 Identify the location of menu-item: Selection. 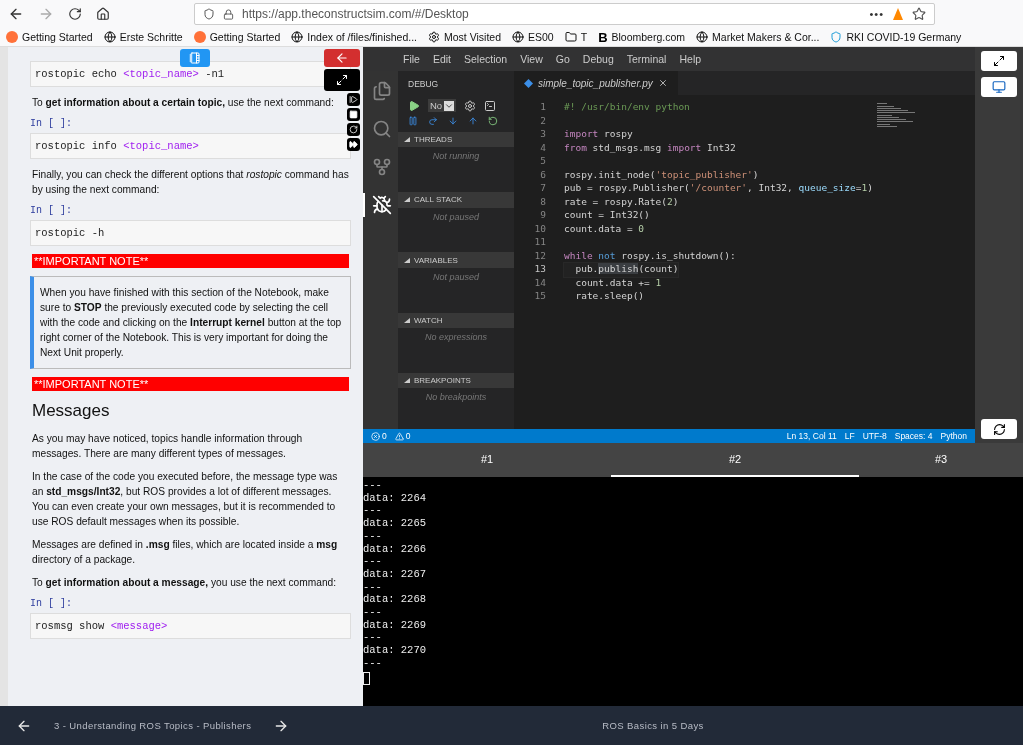
(486, 59).